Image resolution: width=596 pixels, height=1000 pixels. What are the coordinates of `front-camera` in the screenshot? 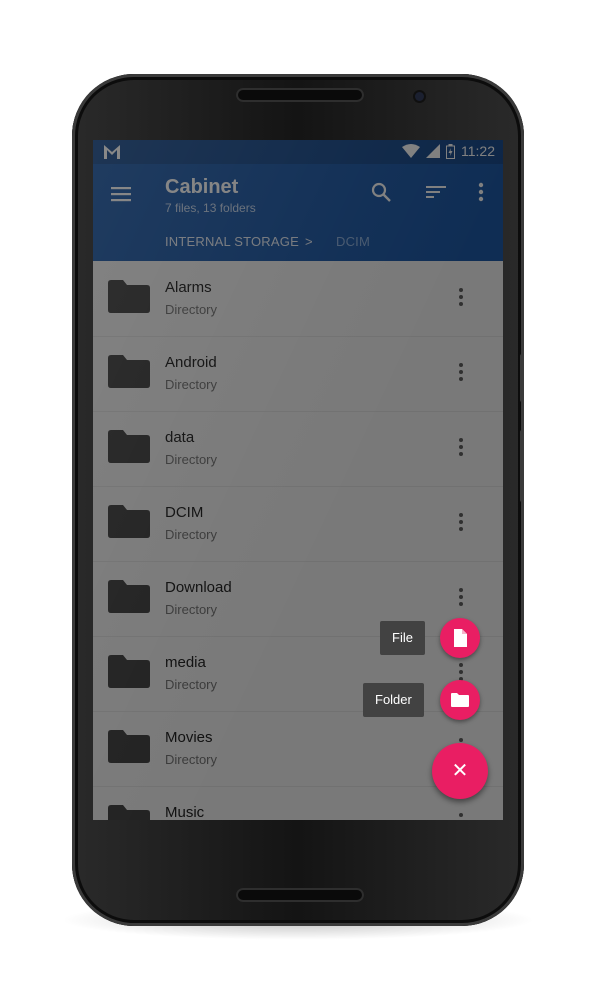 It's located at (419, 96).